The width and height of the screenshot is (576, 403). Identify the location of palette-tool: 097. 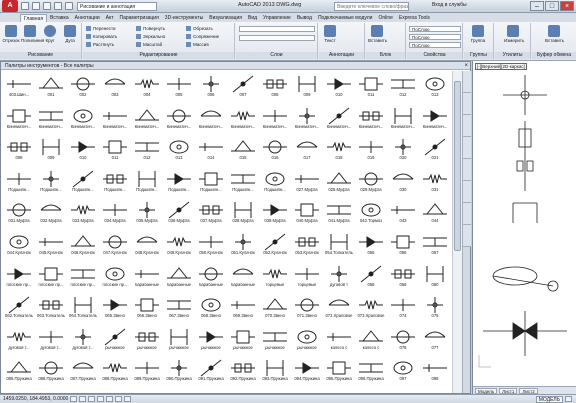
(403, 372).